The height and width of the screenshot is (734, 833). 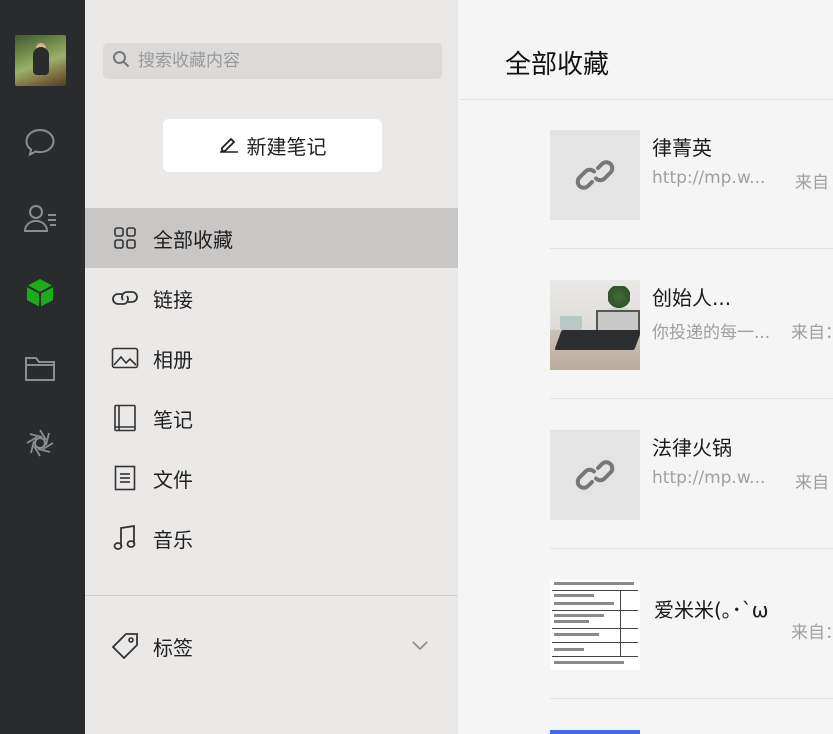 What do you see at coordinates (193, 239) in the screenshot?
I see `sidebar-item-label: 全部收藏` at bounding box center [193, 239].